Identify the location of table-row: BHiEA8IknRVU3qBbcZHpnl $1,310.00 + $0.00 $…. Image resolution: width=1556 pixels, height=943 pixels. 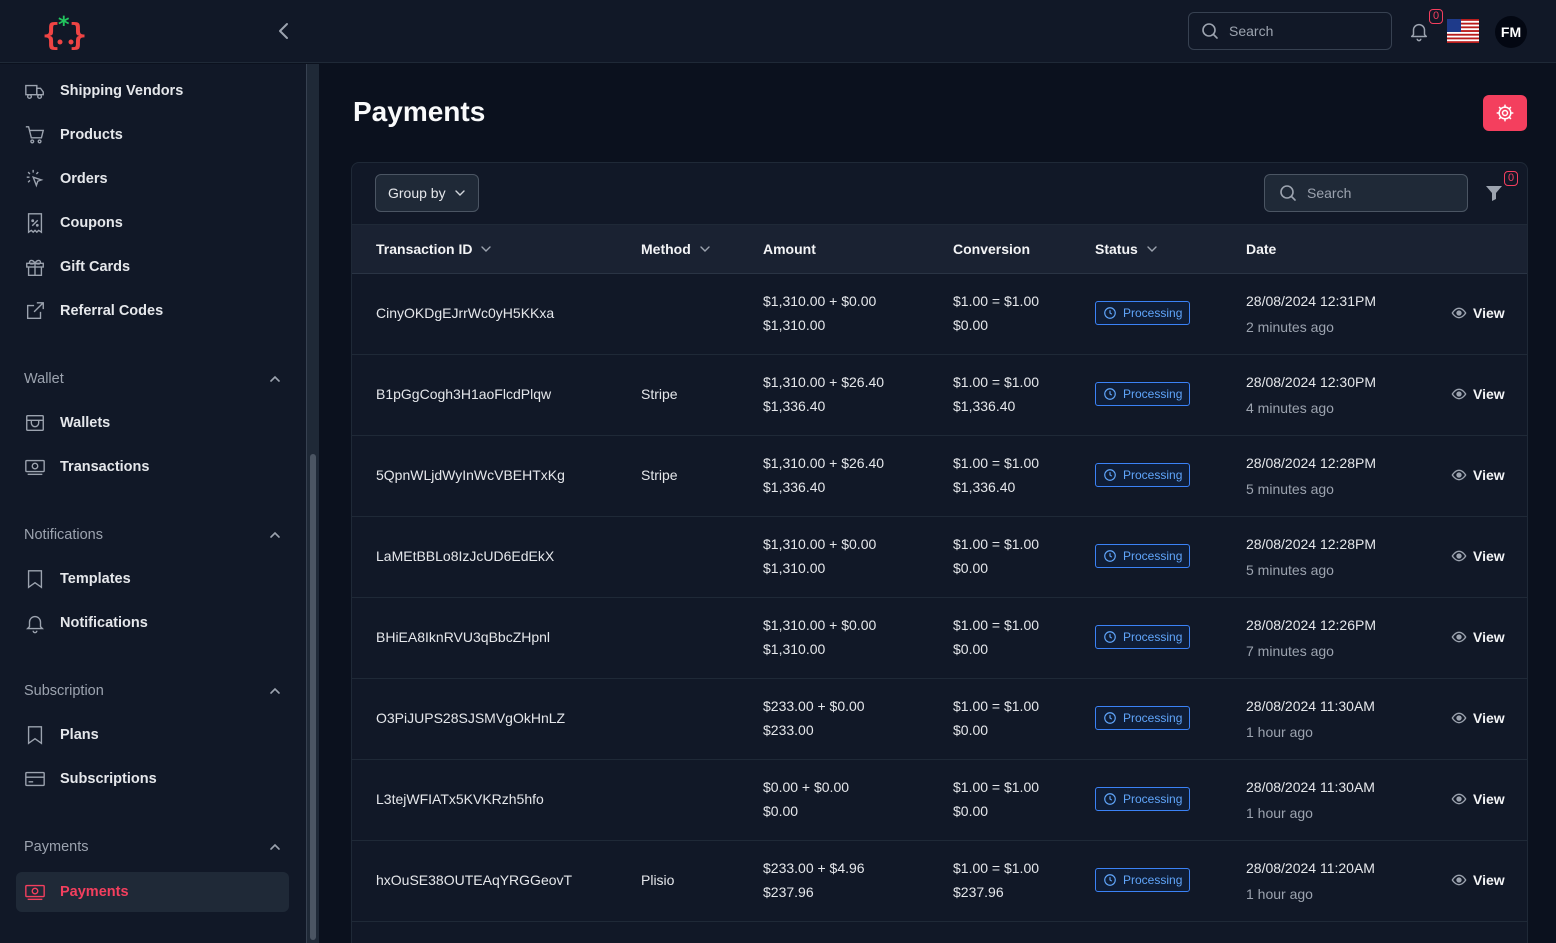
(939, 638).